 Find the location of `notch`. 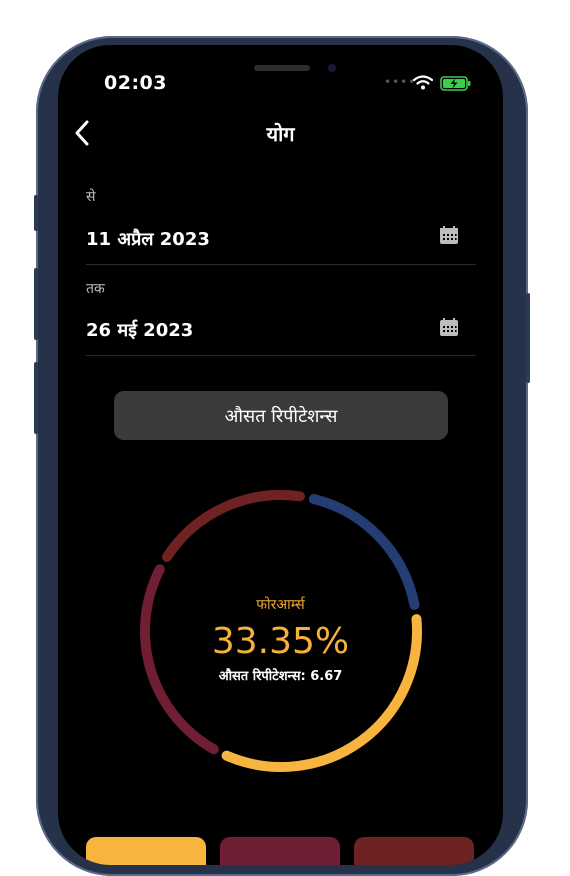

notch is located at coordinates (281, 68).